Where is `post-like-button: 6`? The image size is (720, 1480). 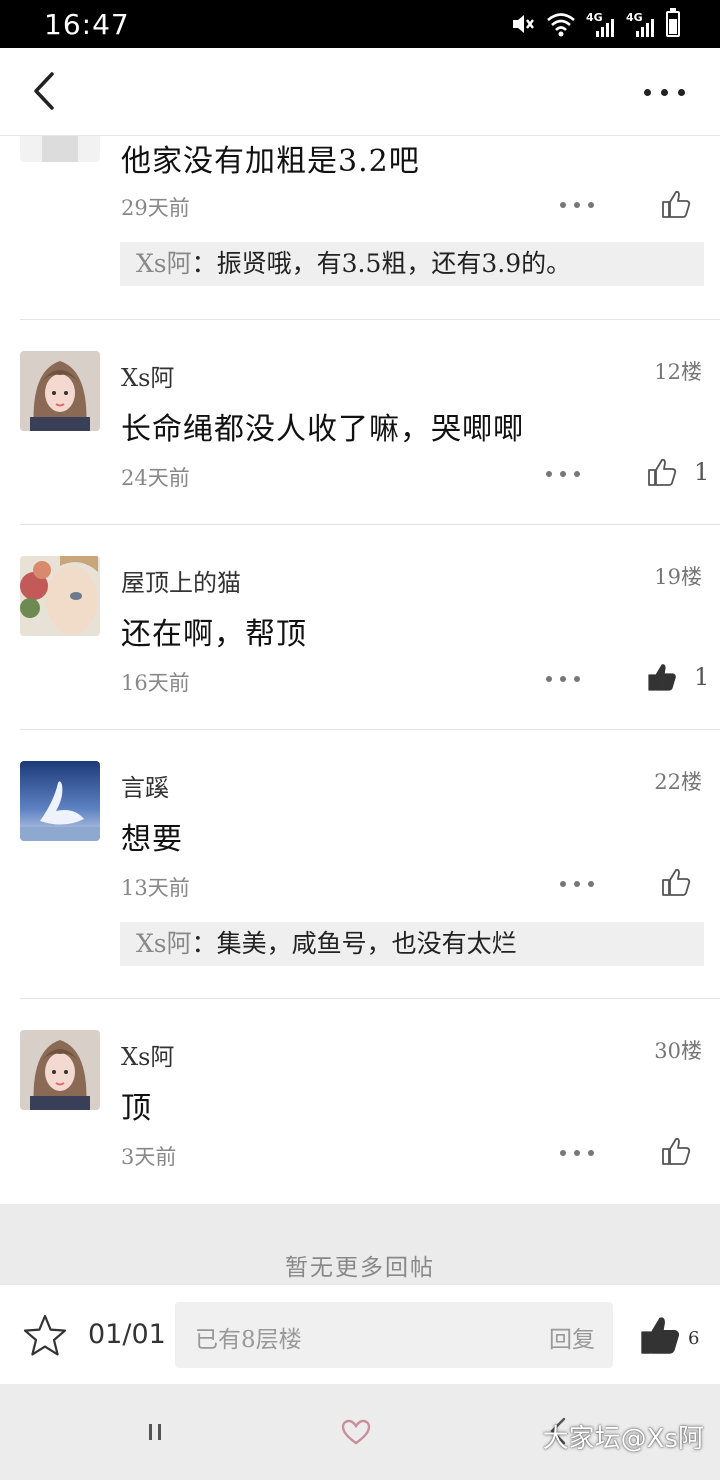 post-like-button: 6 is located at coordinates (668, 1335).